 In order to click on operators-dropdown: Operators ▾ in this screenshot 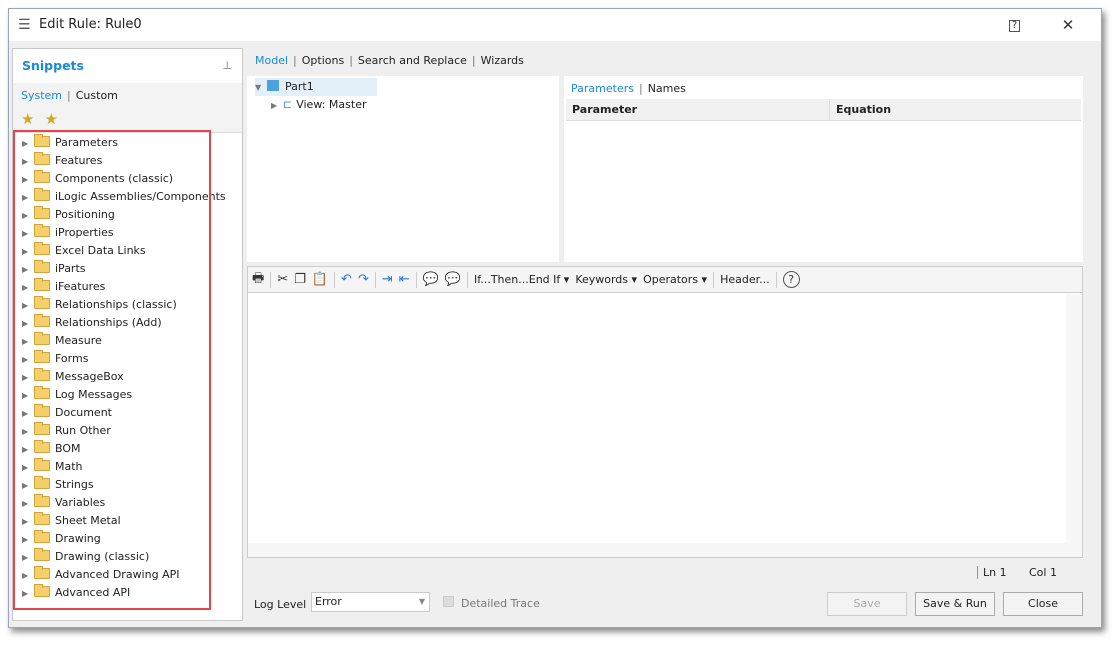, I will do `click(675, 279)`.